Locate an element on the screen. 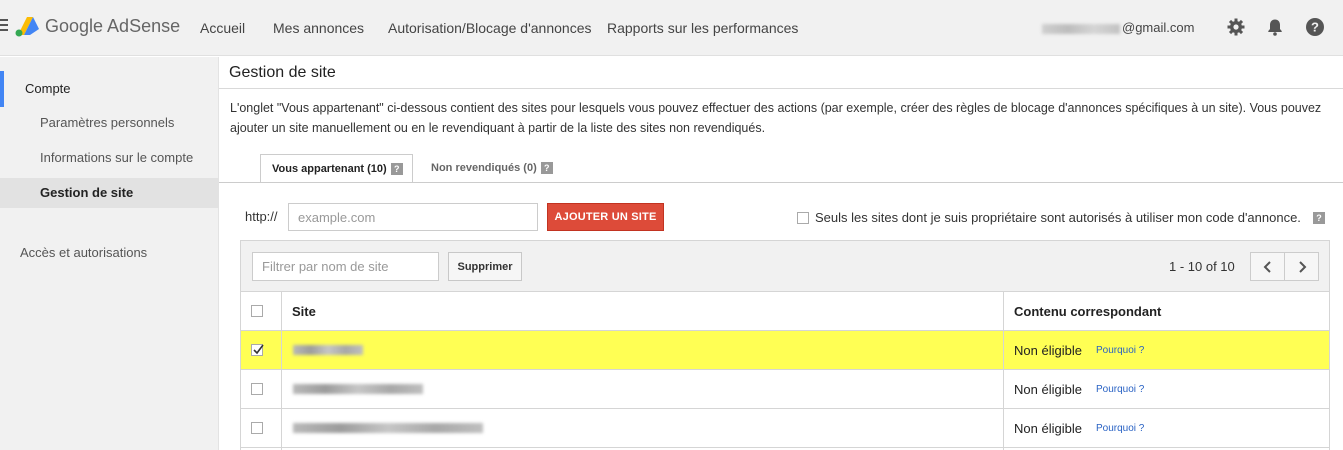 Image resolution: width=1343 pixels, height=450 pixels. select-all-checkbox is located at coordinates (257, 311).